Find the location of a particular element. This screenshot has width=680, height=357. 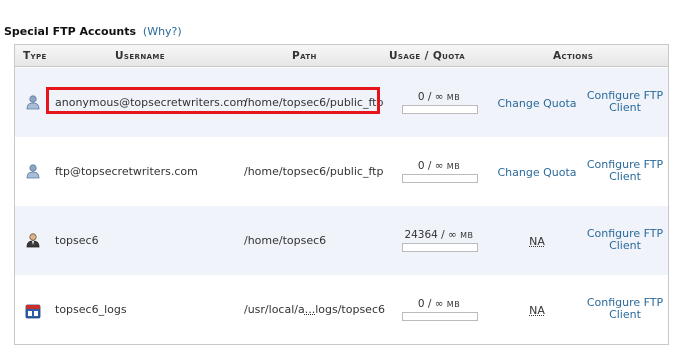

path-cell: /home/topsec6 is located at coordinates (285, 240).